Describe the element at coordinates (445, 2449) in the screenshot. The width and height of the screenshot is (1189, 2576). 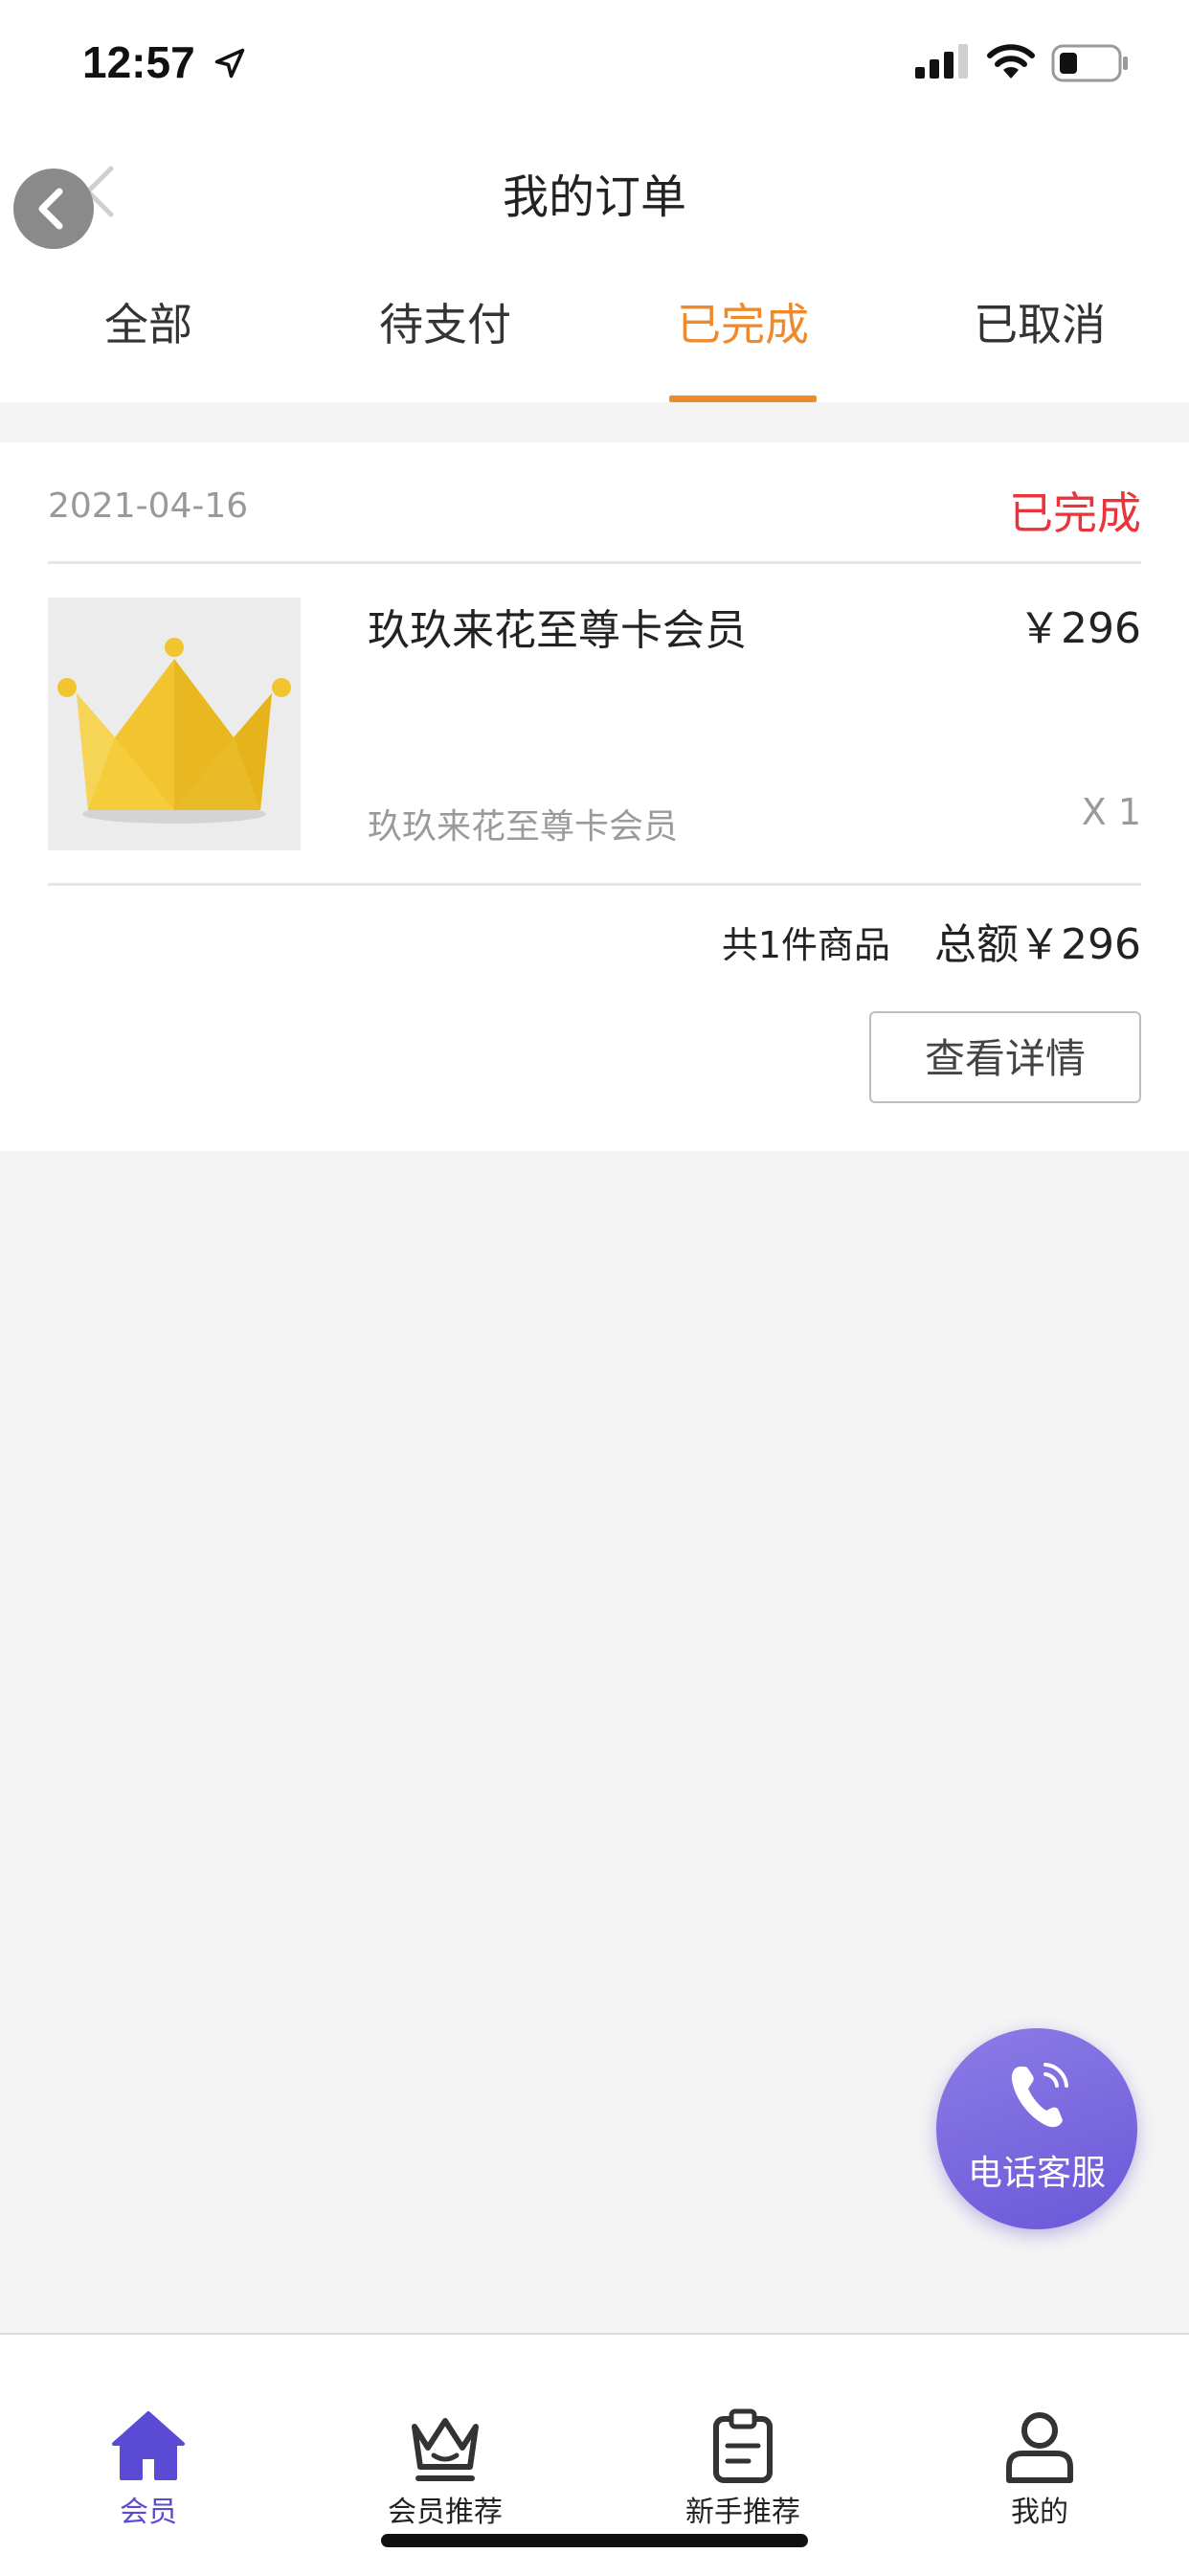
I see `crown-icon` at that location.